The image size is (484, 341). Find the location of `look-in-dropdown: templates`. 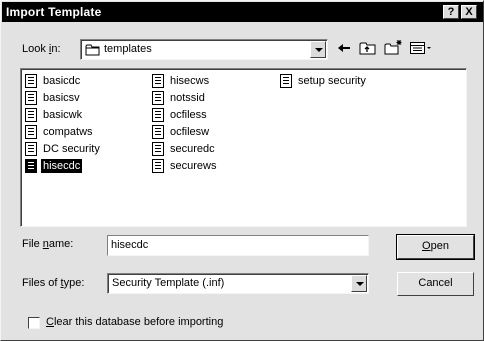

look-in-dropdown: templates is located at coordinates (204, 49).